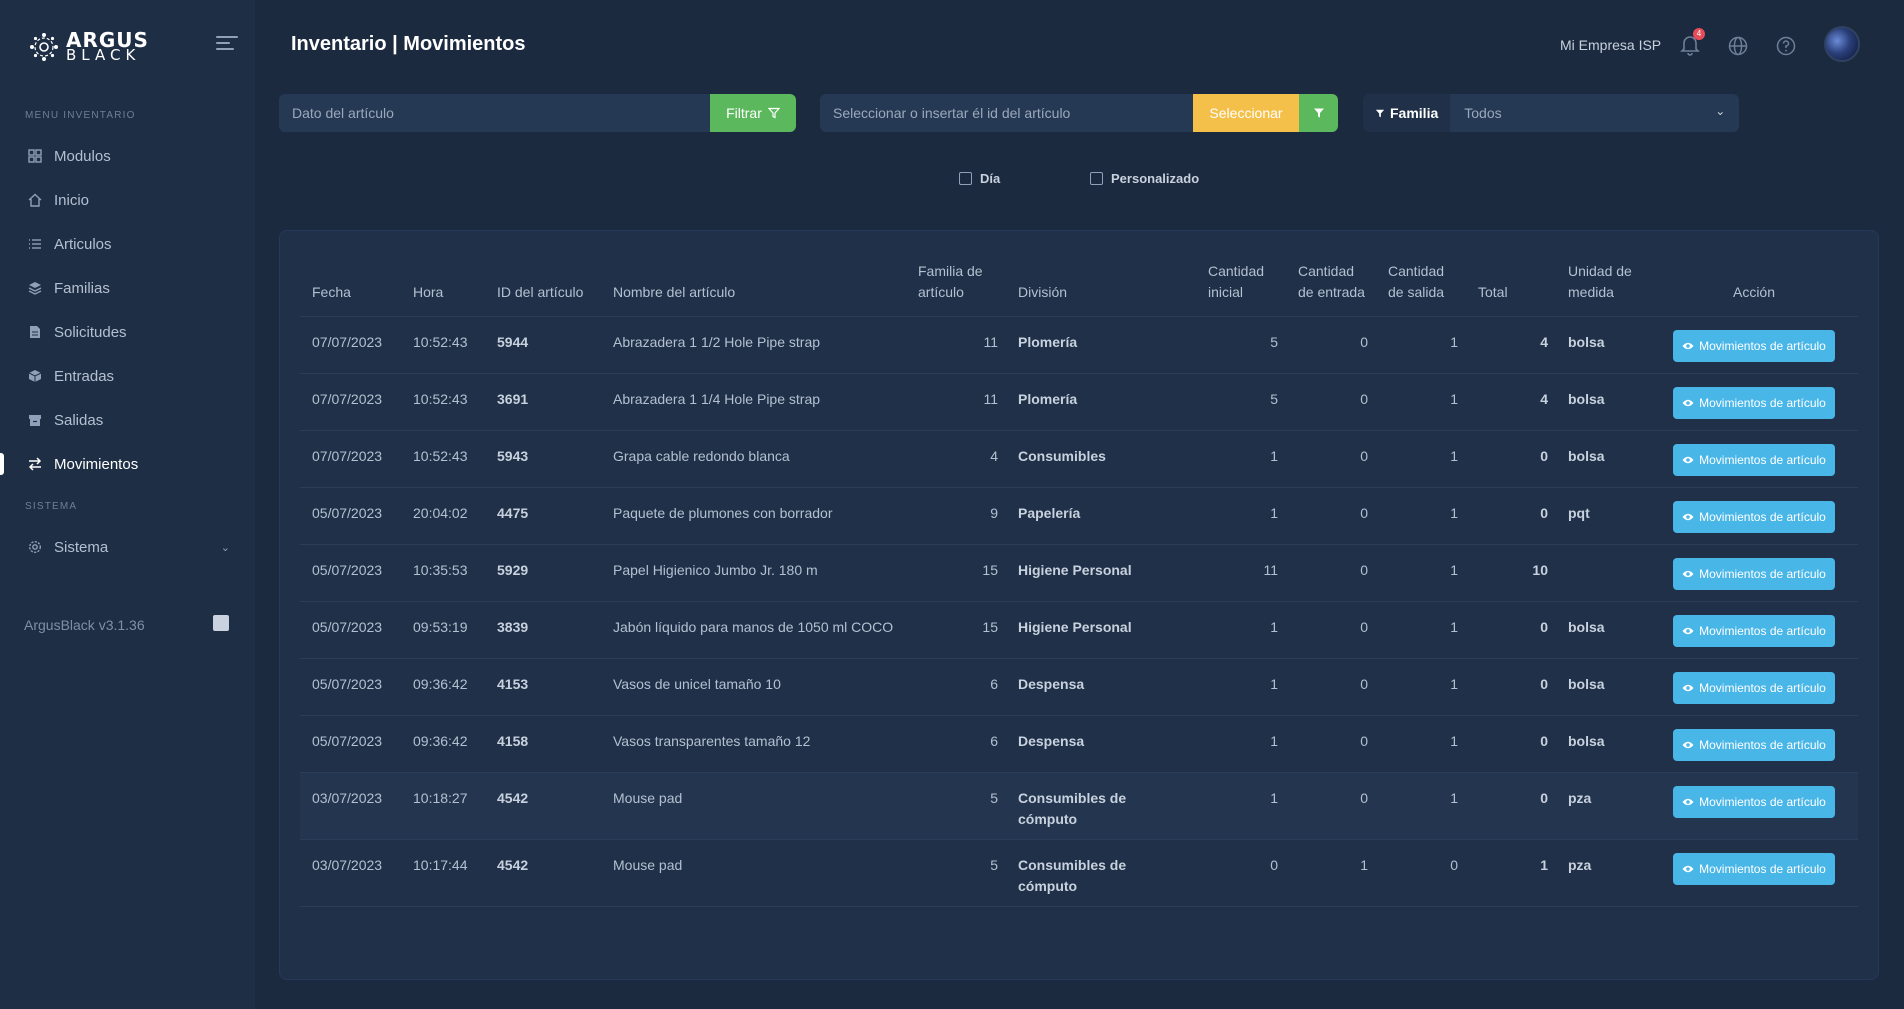  What do you see at coordinates (990, 178) in the screenshot?
I see `check-dia-label: Día` at bounding box center [990, 178].